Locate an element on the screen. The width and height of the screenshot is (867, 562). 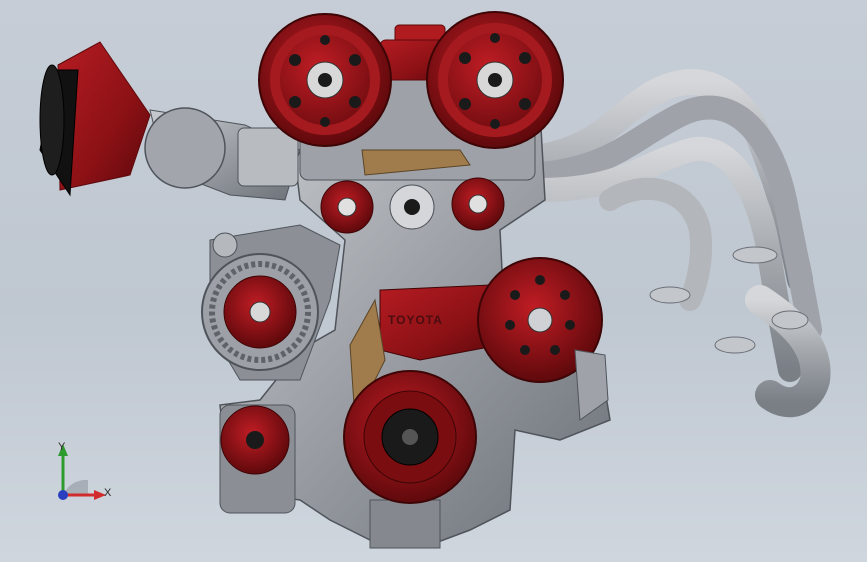
cam-pulley-right is located at coordinates (495, 80).